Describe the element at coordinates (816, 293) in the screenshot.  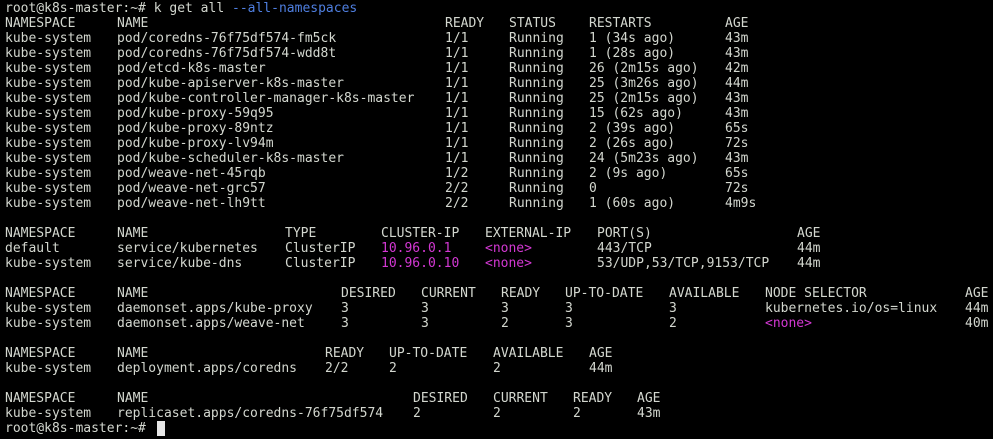
I see `daemonsets-header-node-selector: NODE SELECTOR` at that location.